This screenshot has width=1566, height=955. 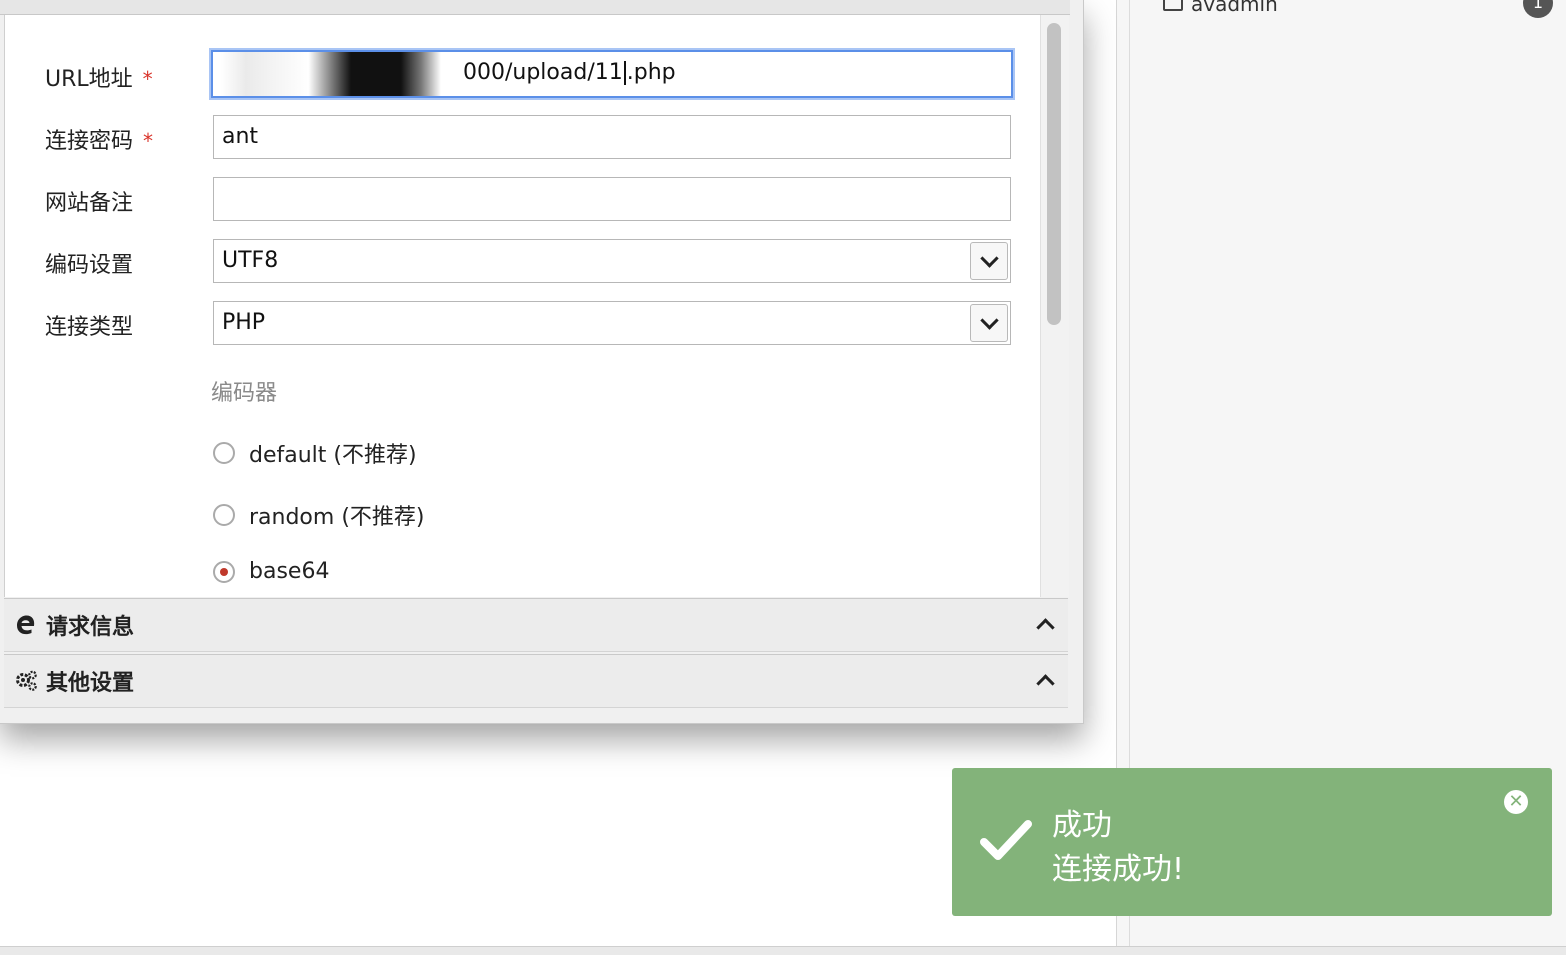 I want to click on conn-type-select: PHP, so click(x=612, y=323).